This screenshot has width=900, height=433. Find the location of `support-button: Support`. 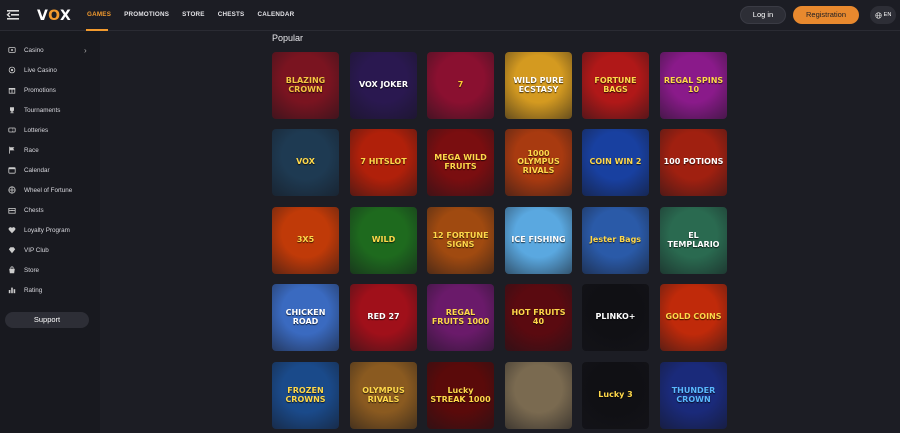

support-button: Support is located at coordinates (47, 320).